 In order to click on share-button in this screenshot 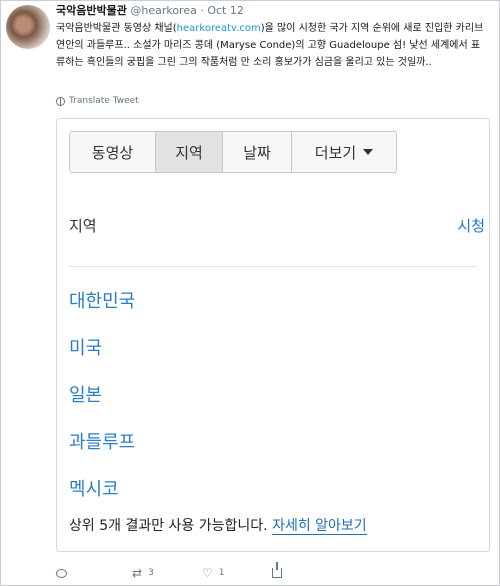, I will do `click(277, 570)`.